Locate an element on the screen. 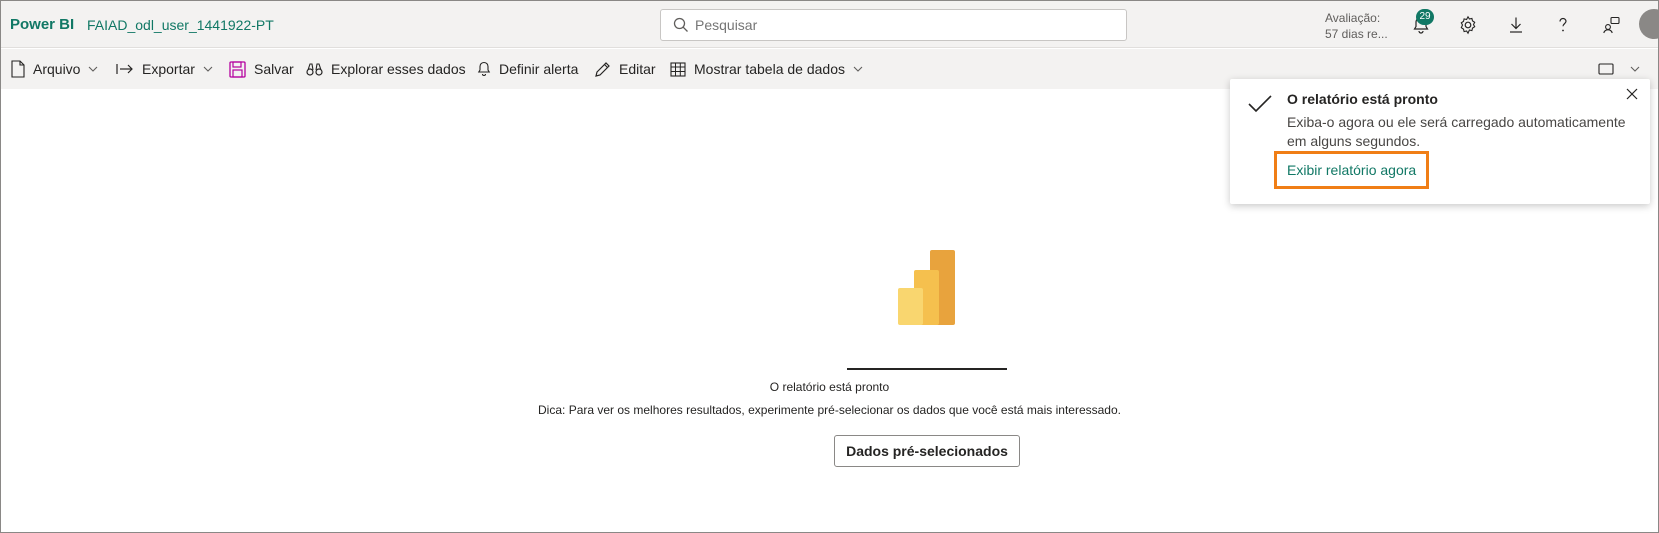 This screenshot has width=1659, height=533. arquivo-menu: Arquivo is located at coordinates (54, 69).